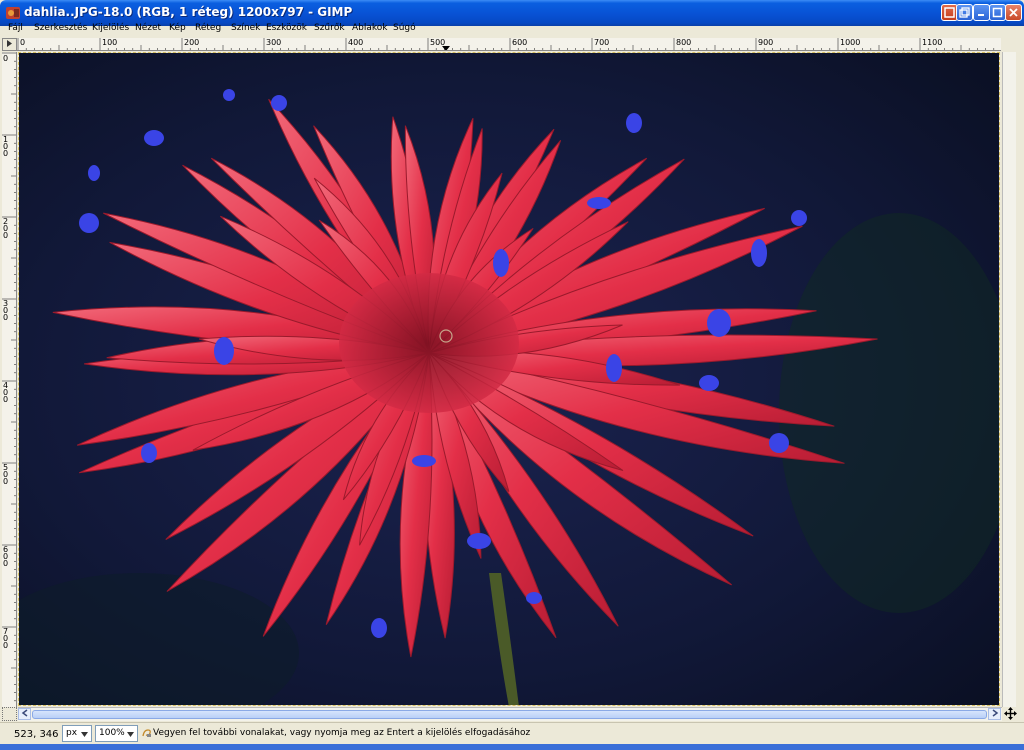 This screenshot has width=1024, height=750. I want to click on maximize-button, so click(997, 12).